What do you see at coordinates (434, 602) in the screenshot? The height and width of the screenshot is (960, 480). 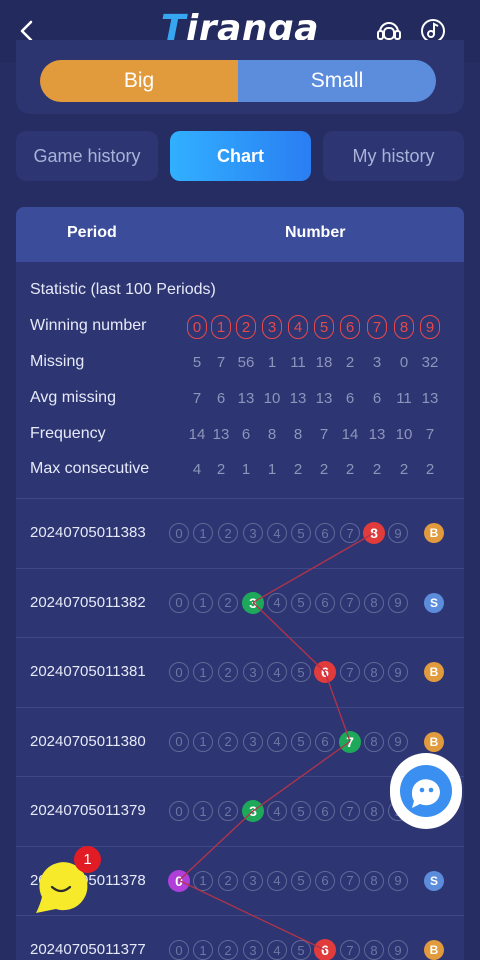 I see `size-badge: S` at bounding box center [434, 602].